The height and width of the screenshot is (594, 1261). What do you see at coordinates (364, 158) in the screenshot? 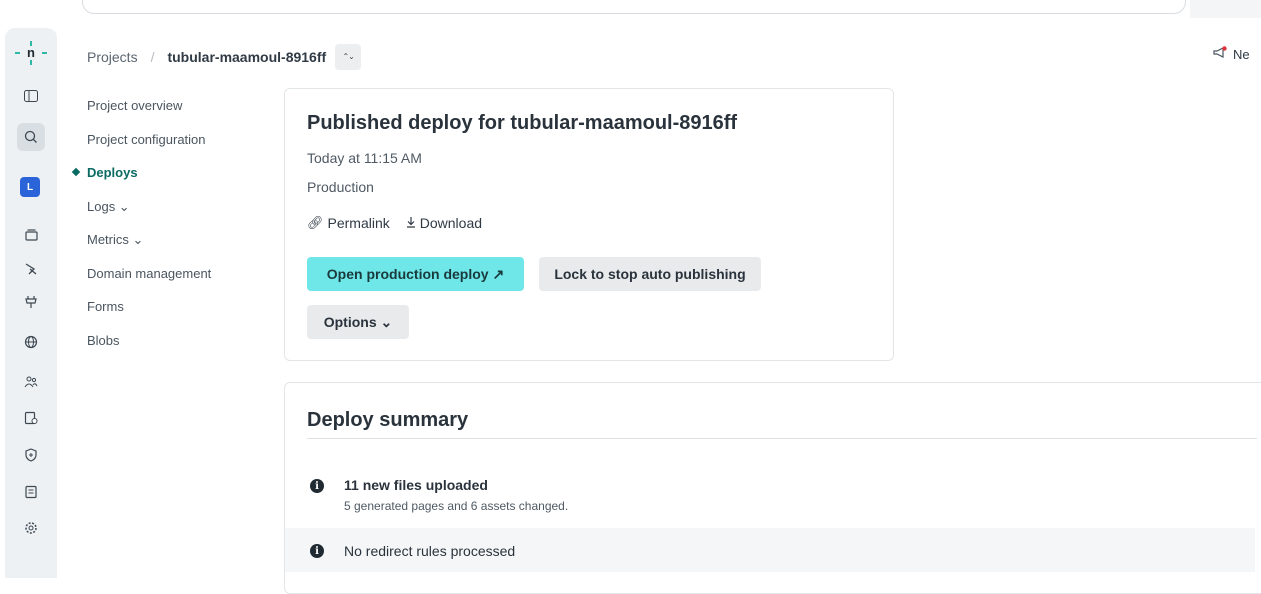
I see `deploy-time: Today at 11:15 AM` at bounding box center [364, 158].